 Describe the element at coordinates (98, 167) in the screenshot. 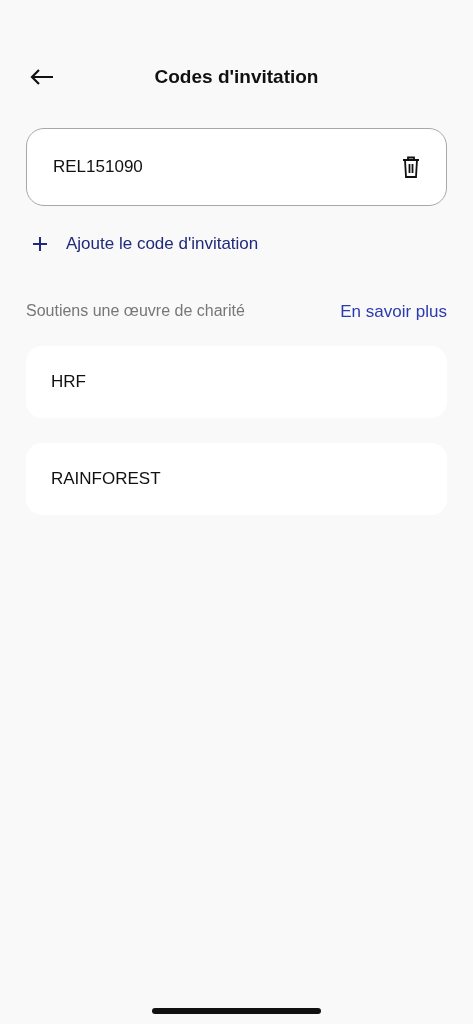

I see `invitation-code: REL151090` at that location.